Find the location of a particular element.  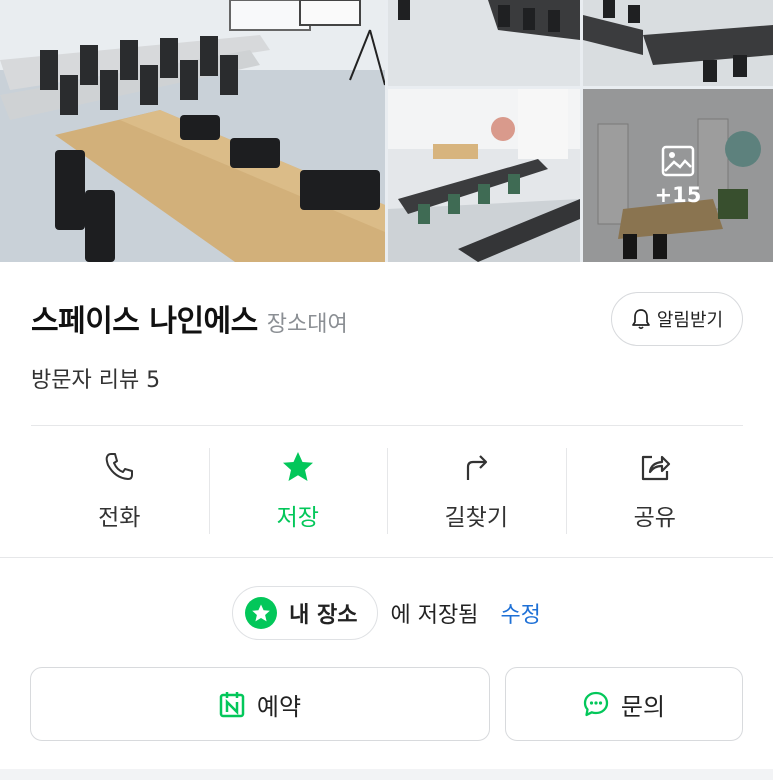

call-label: 전화 is located at coordinates (119, 518).